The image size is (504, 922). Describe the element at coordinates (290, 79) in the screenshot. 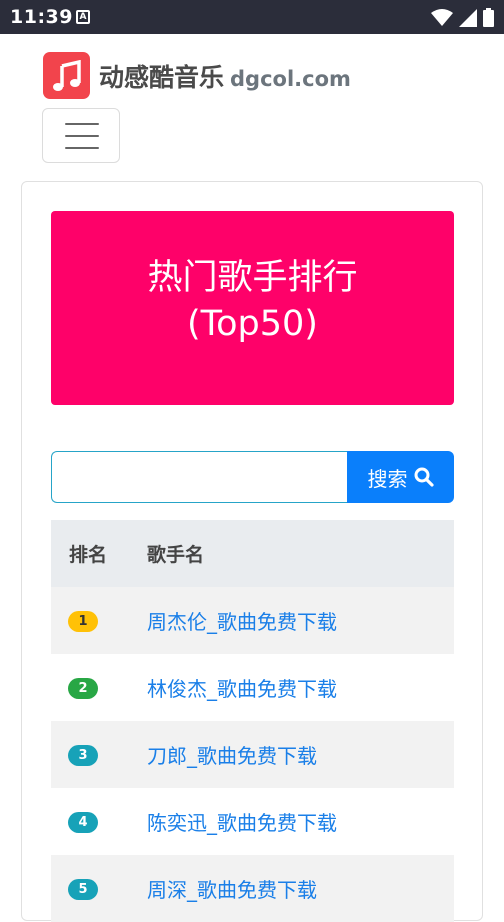

I see `brand-domain: dgcol.com` at that location.